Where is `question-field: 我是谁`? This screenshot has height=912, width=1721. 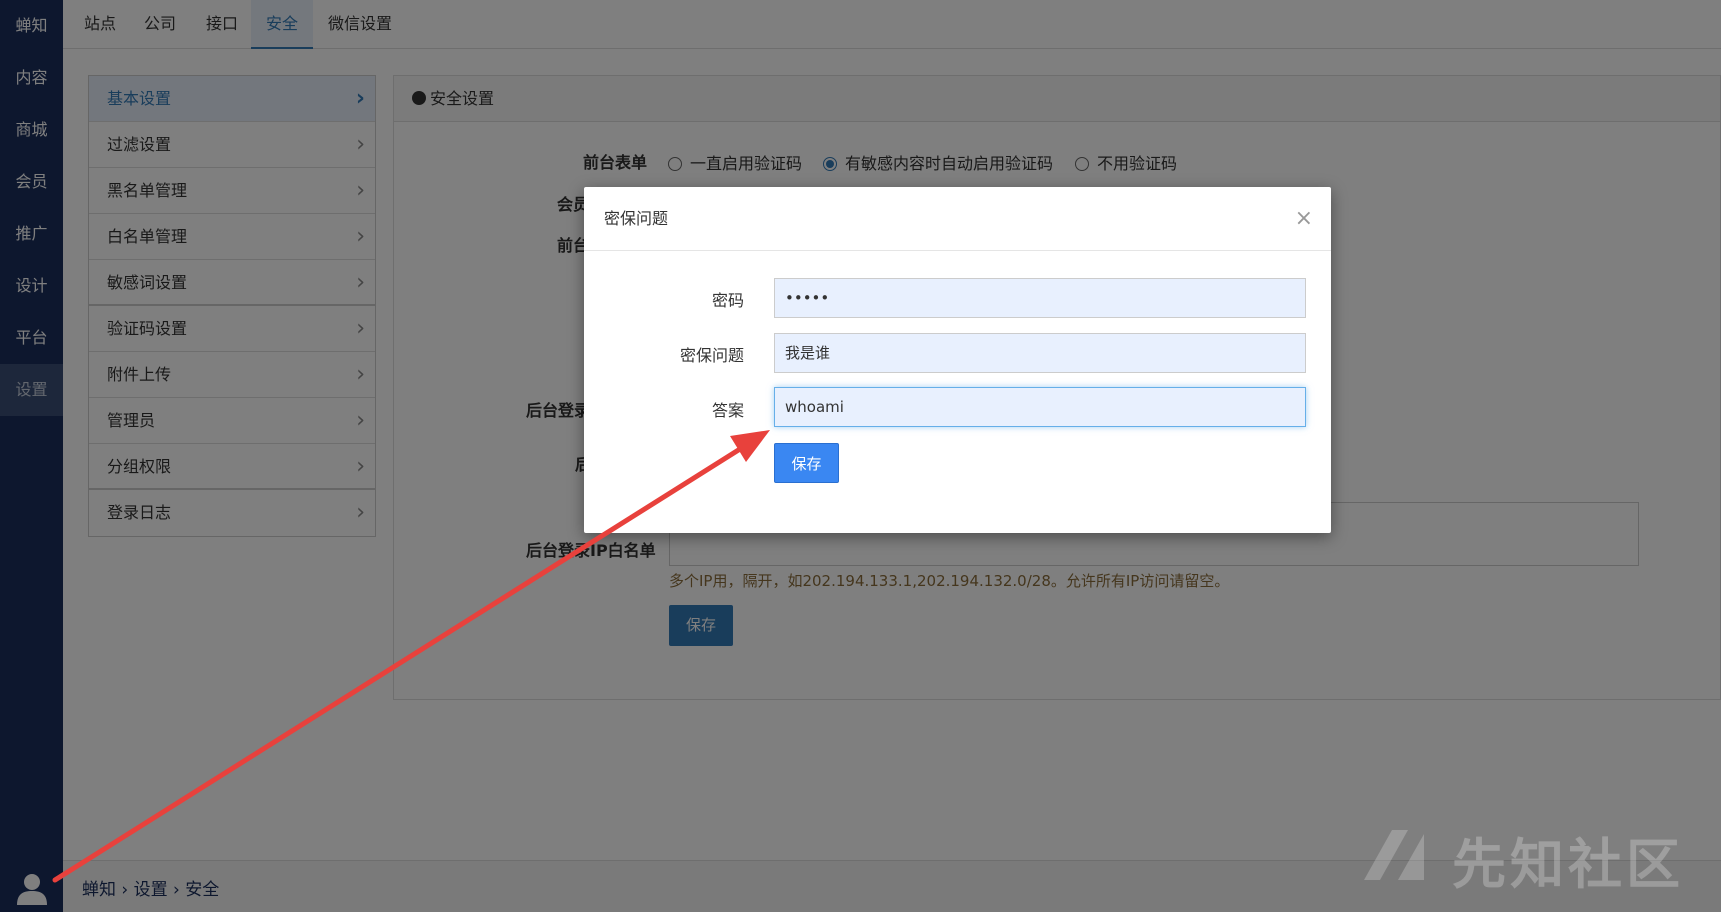
question-field: 我是谁 is located at coordinates (1040, 353).